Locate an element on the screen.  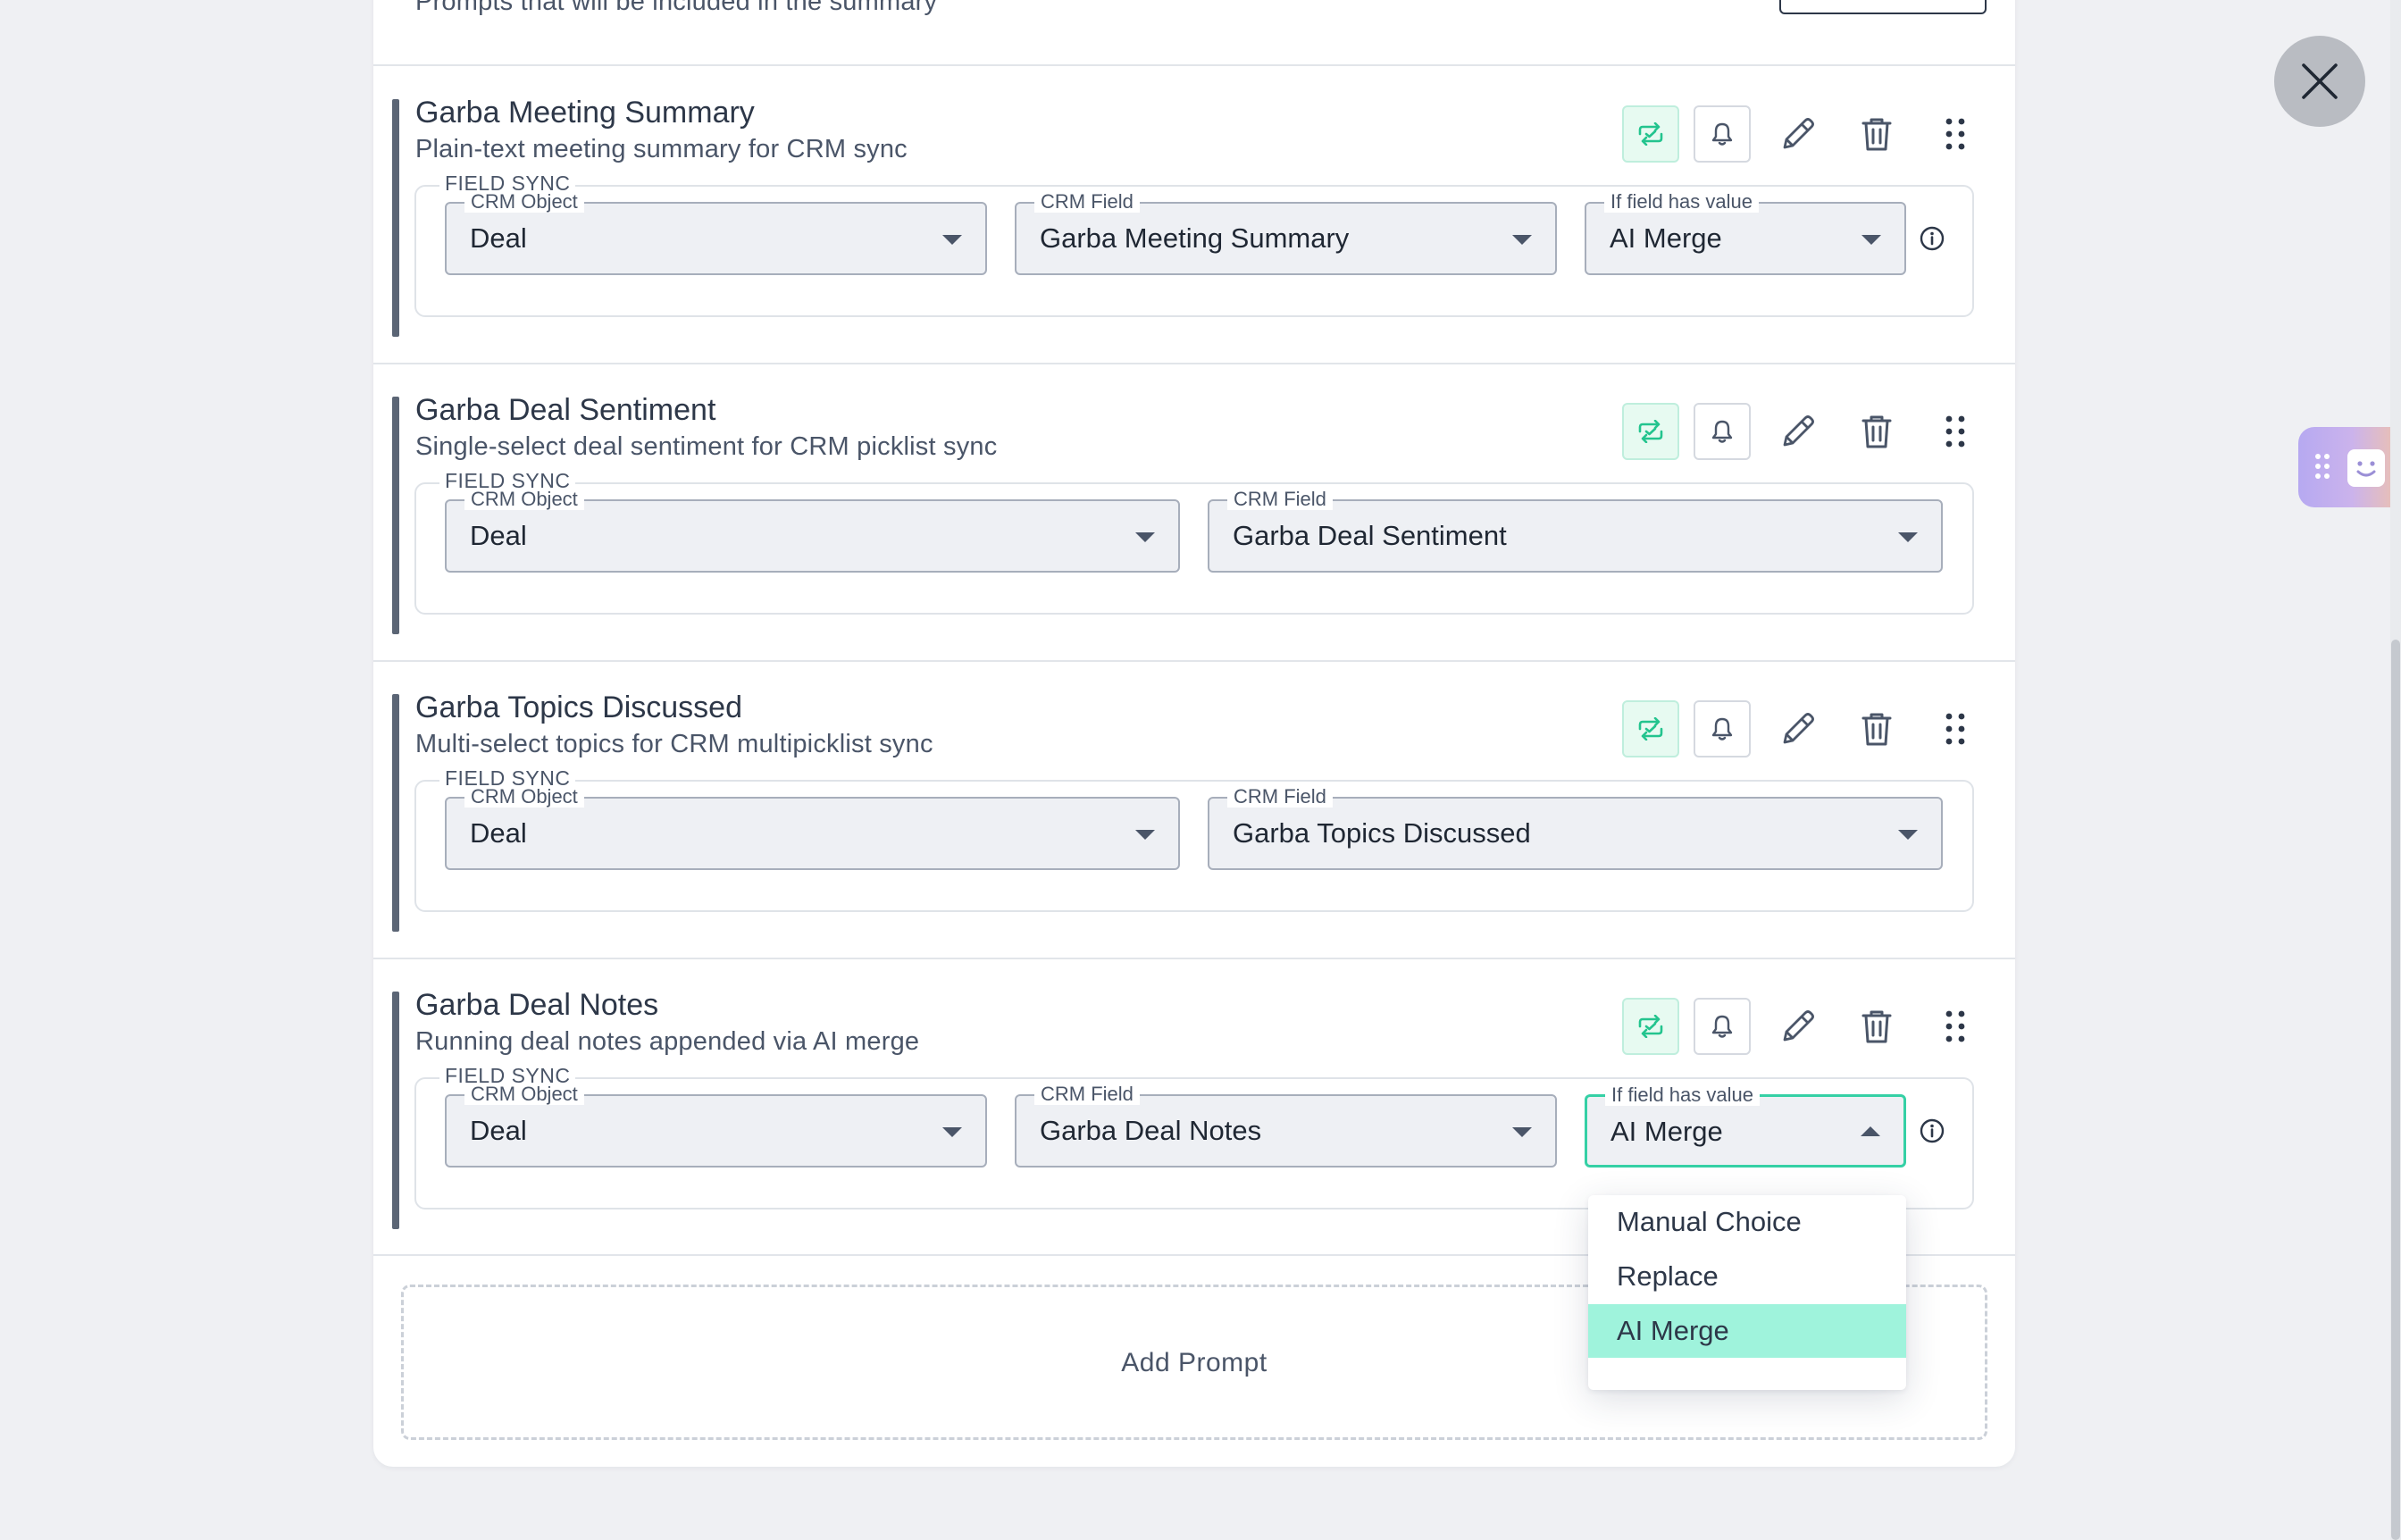
crm-field-select: CRM Field Garba Deal Sentiment is located at coordinates (1575, 531).